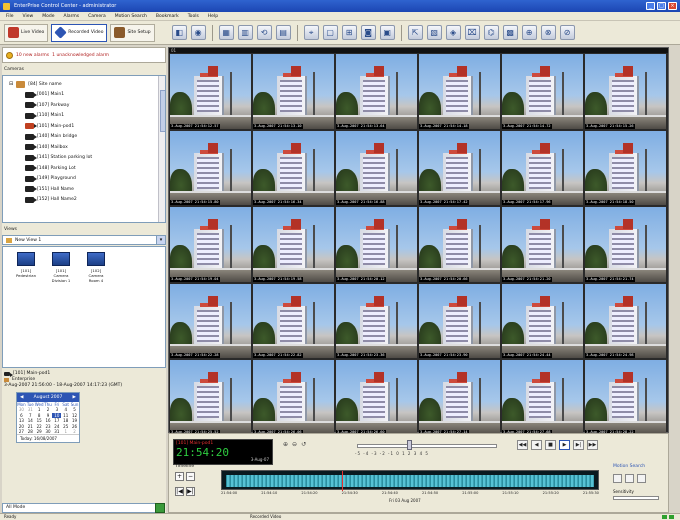  Describe the element at coordinates (342, 481) in the screenshot. I see `timeline-cursor` at that location.